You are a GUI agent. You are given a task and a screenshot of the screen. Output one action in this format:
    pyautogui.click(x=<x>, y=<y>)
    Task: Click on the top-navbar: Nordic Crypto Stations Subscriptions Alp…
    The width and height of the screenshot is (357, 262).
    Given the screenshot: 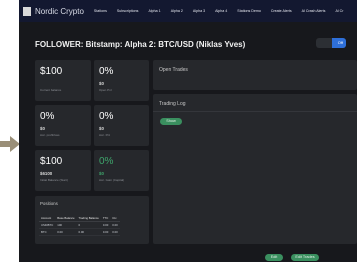 What is the action you would take?
    pyautogui.click(x=188, y=11)
    